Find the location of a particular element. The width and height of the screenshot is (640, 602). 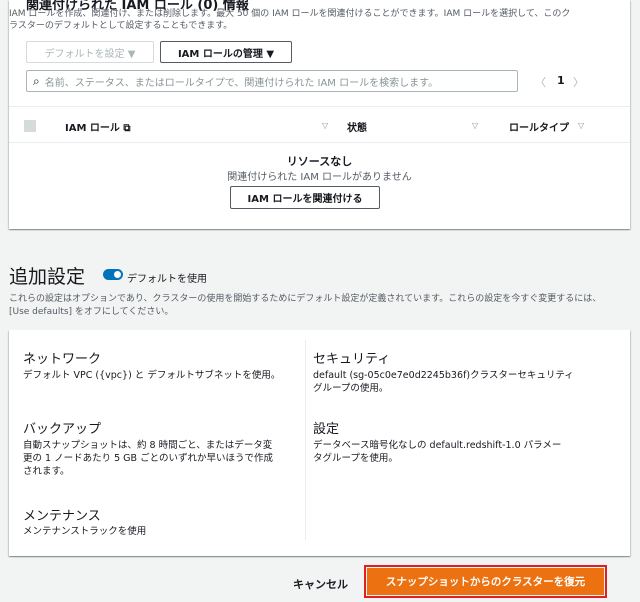

column-status: 状態 is located at coordinates (357, 126).